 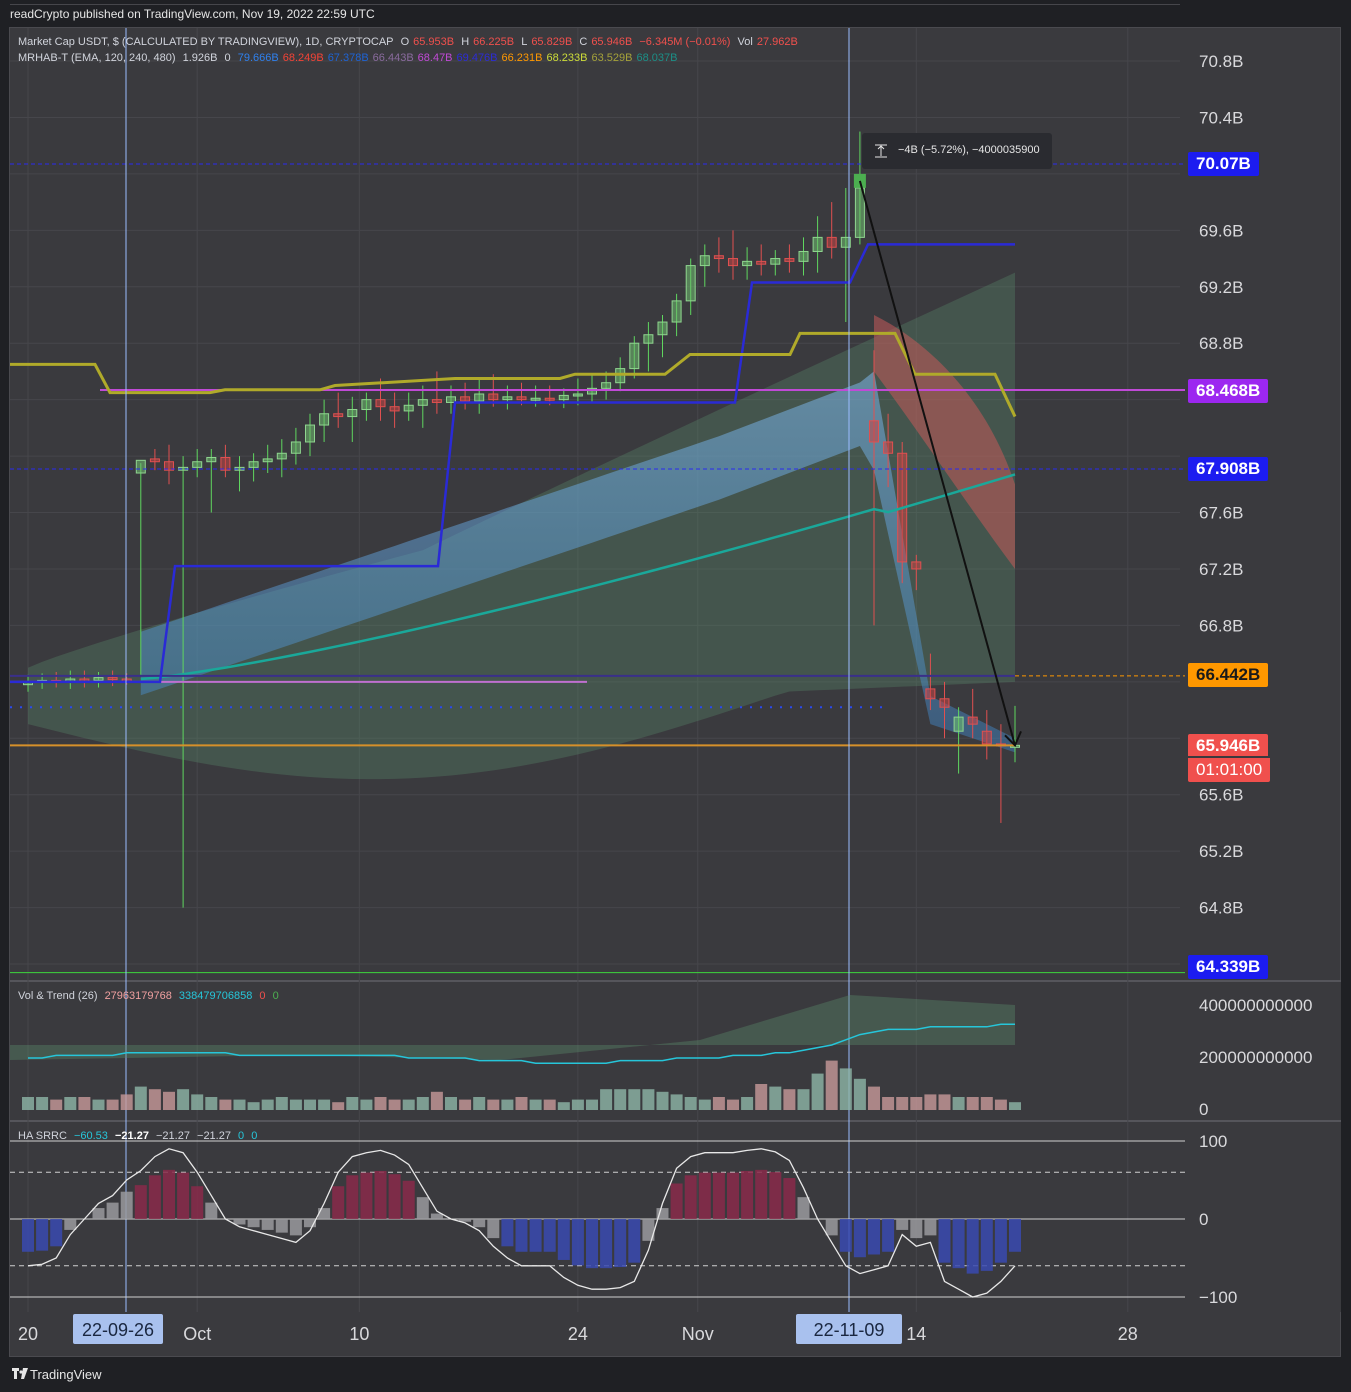 I want to click on y-tick-label: 65.2B, so click(x=1221, y=851).